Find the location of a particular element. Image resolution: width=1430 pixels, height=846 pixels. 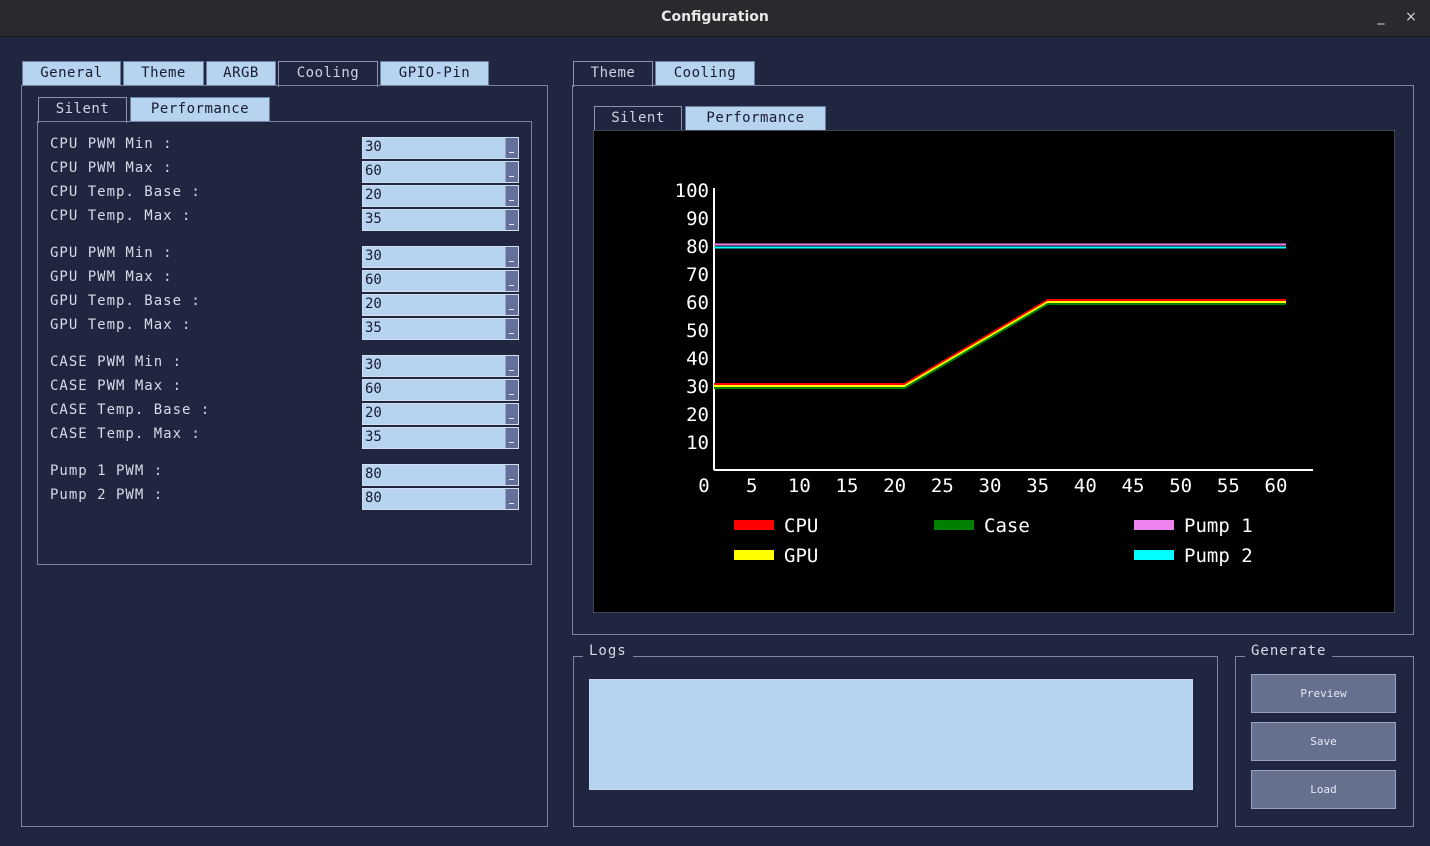

pump-2-pwm-spinbox: 80 is located at coordinates (440, 499).